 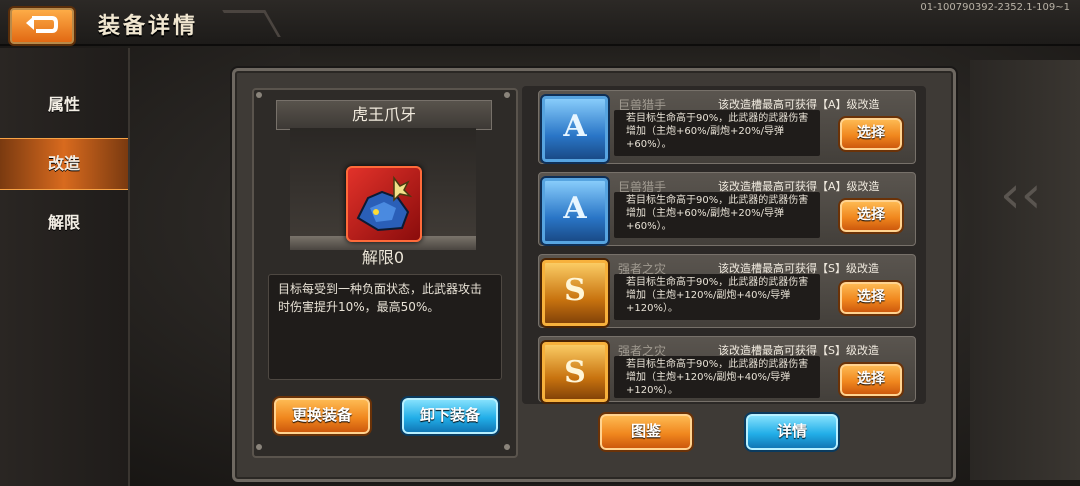 What do you see at coordinates (792, 432) in the screenshot?
I see `details-button: 详情` at bounding box center [792, 432].